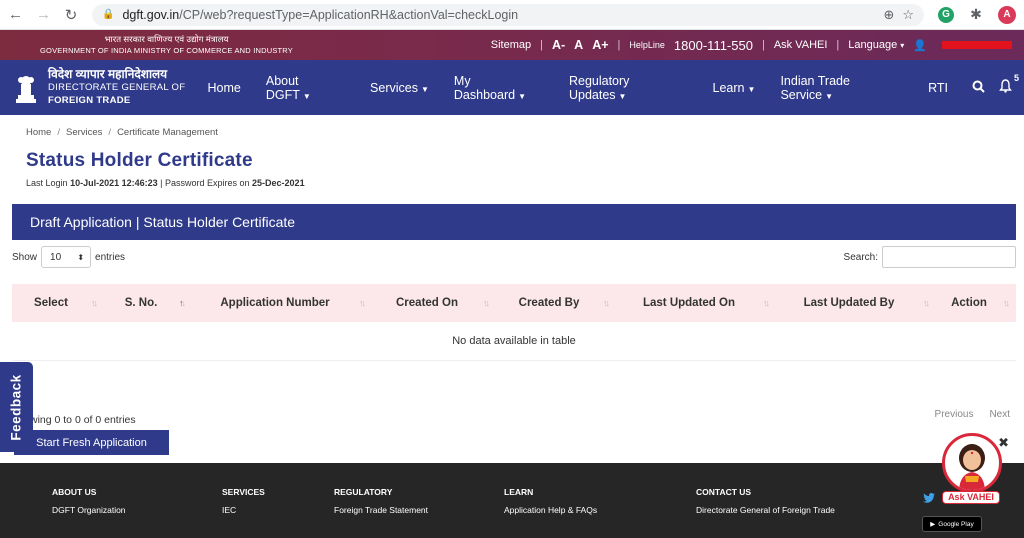  What do you see at coordinates (71, 15) in the screenshot?
I see `reload-icon: ↻` at bounding box center [71, 15].